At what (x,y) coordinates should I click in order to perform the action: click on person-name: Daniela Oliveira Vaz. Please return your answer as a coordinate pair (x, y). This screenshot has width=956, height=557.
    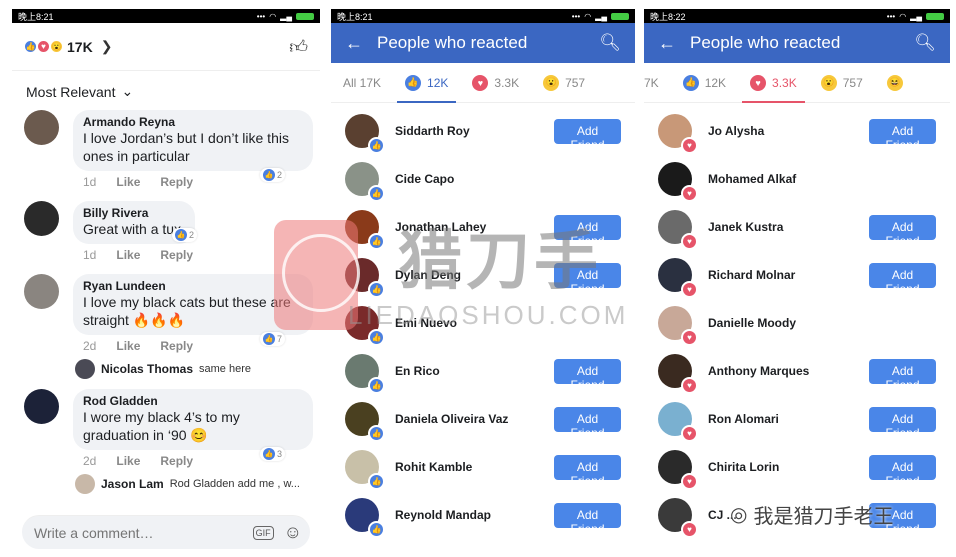
    Looking at the image, I should click on (474, 419).